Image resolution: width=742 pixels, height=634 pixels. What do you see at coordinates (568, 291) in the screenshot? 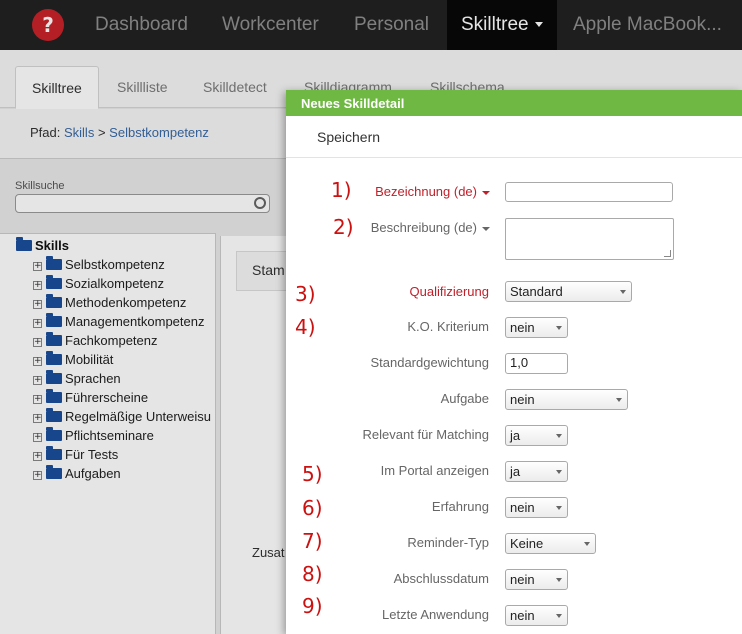
I see `qualifizierung-select: Standard` at bounding box center [568, 291].